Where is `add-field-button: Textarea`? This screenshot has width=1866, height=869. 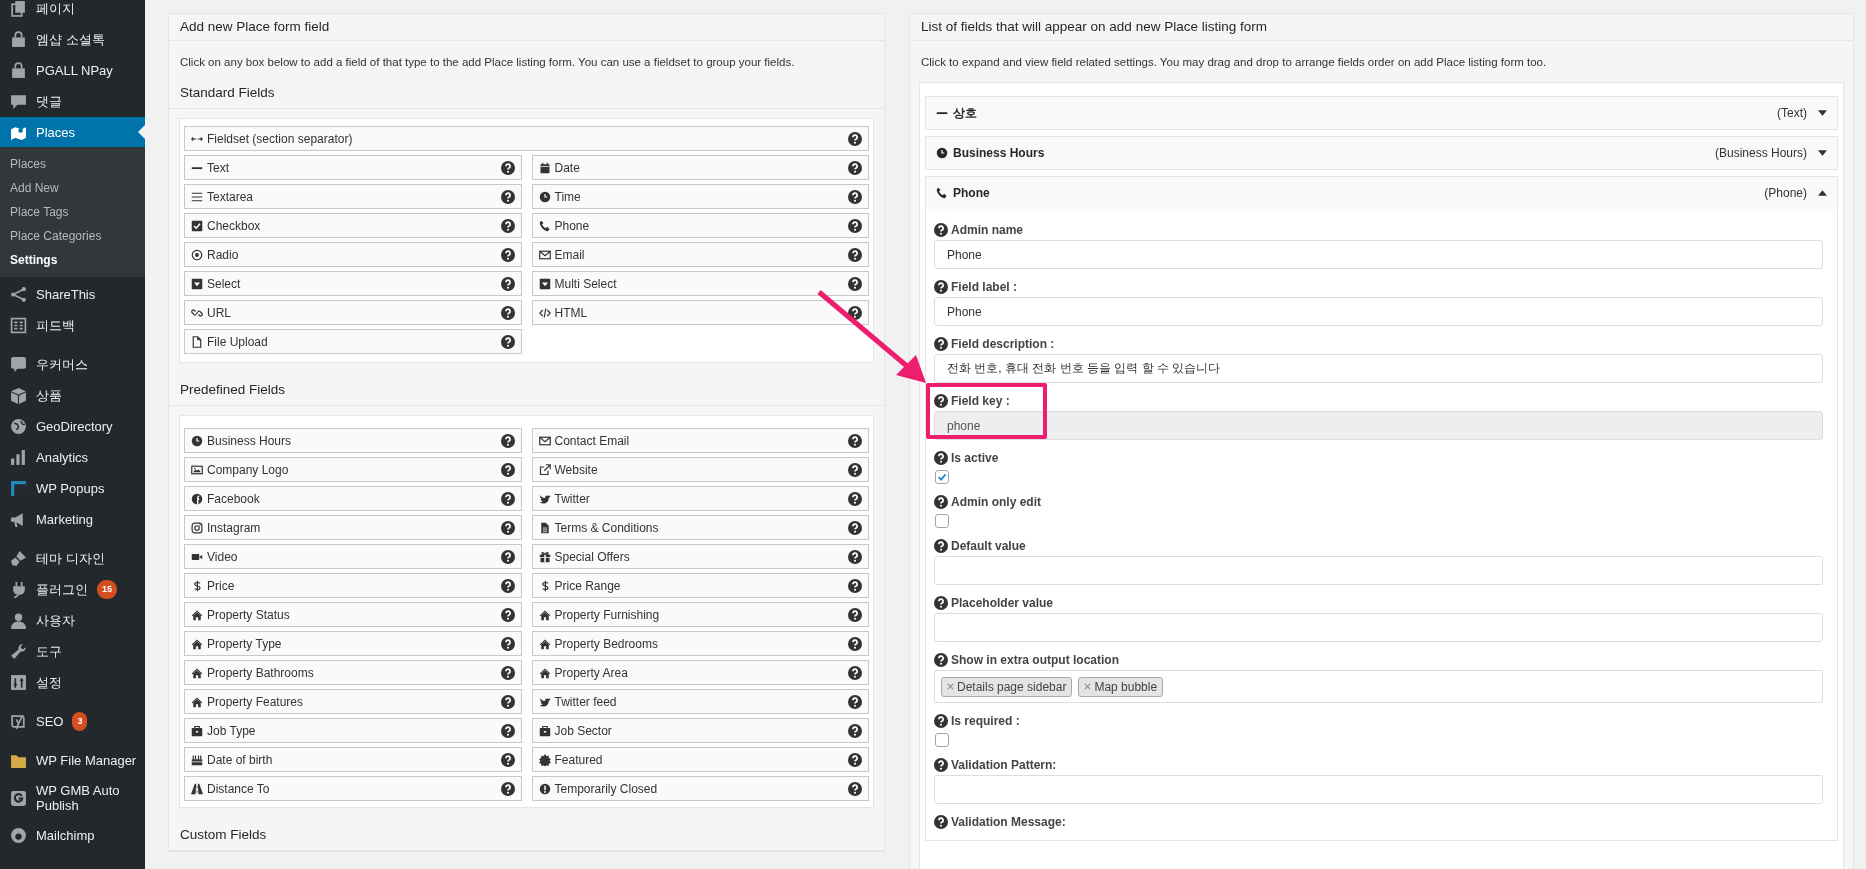 add-field-button: Textarea is located at coordinates (353, 196).